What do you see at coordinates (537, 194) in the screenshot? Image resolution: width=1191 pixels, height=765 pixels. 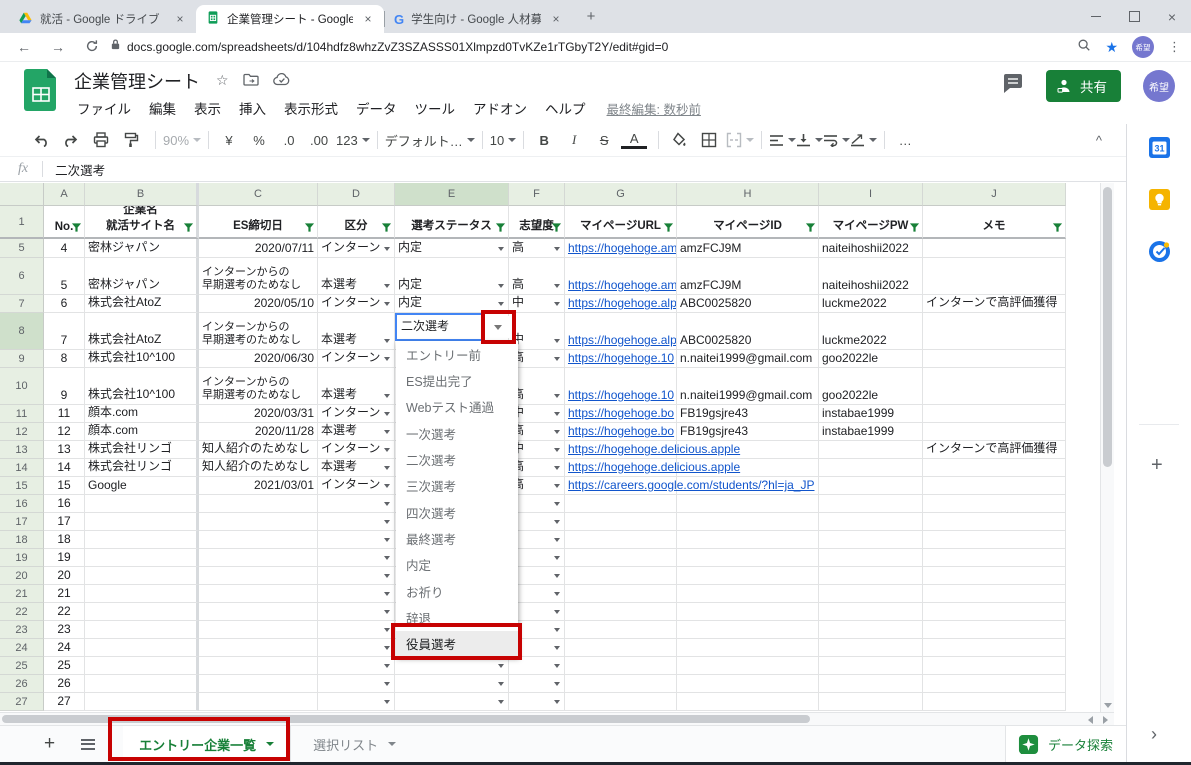 I see `column-header-F: F` at bounding box center [537, 194].